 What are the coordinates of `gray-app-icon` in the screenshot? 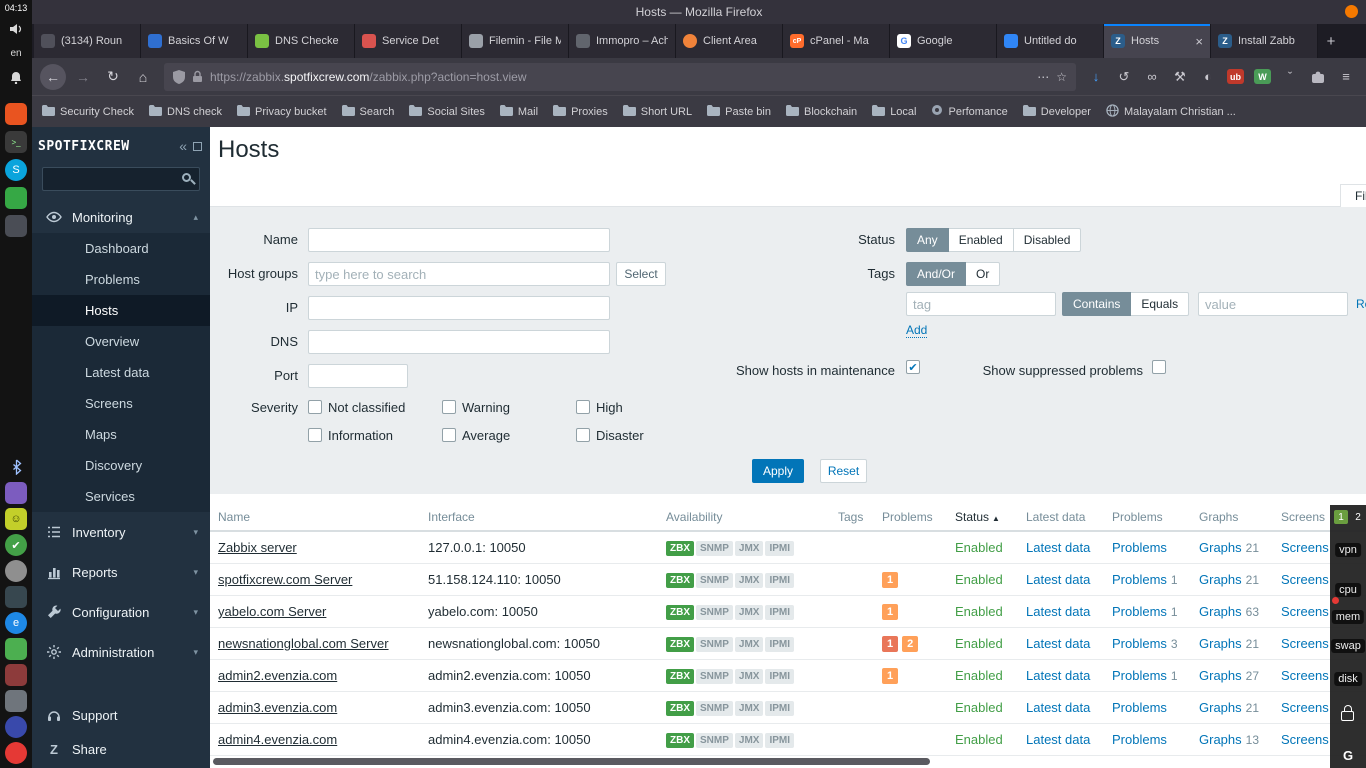 It's located at (16, 701).